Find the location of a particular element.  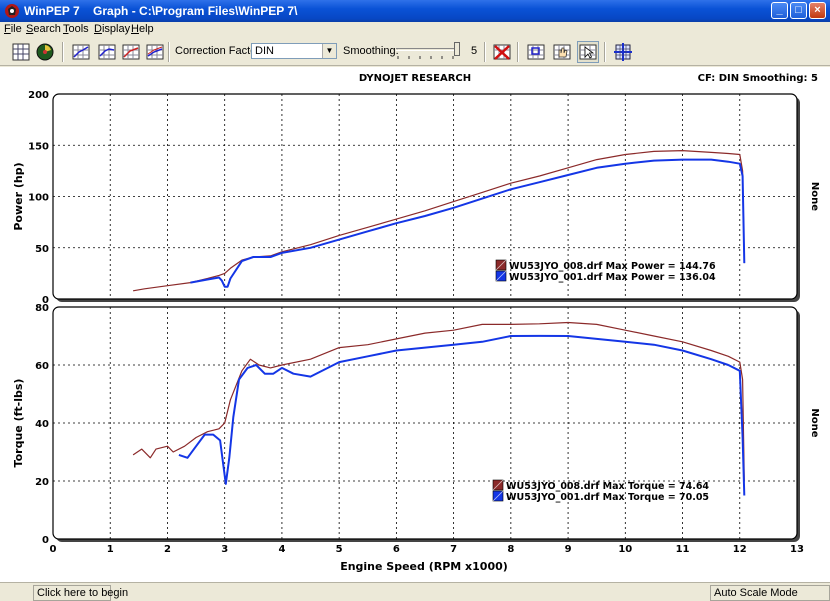

graph-compare-icon is located at coordinates (155, 52).